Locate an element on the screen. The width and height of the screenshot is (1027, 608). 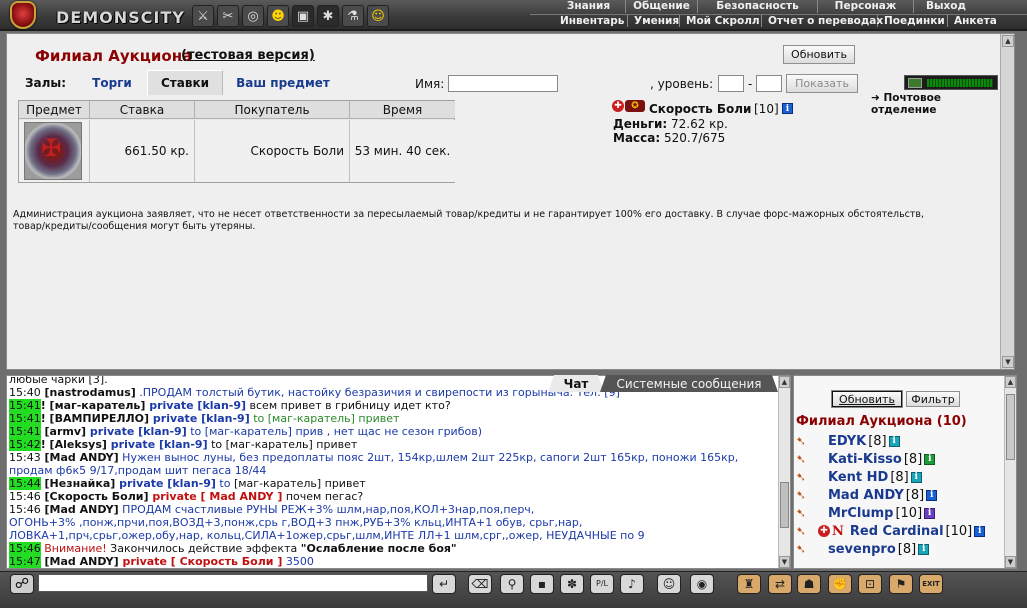
rune-item-icon: ✠ is located at coordinates (53, 151).